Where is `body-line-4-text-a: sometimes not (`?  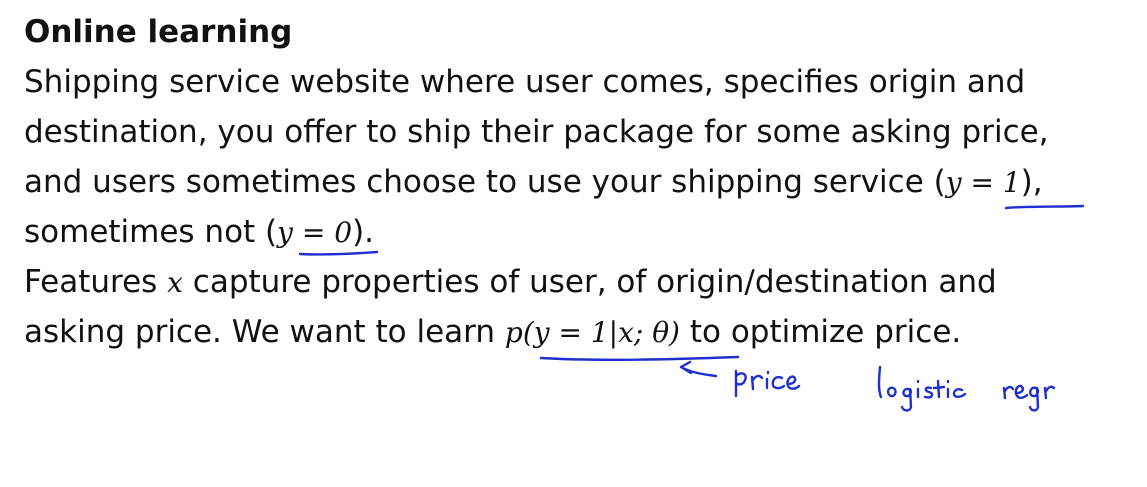
body-line-4-text-a: sometimes not ( is located at coordinates (151, 232).